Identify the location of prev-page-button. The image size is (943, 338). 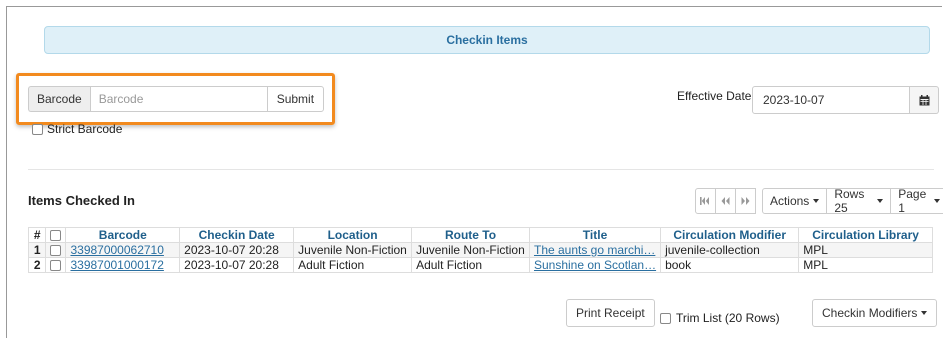
(725, 201).